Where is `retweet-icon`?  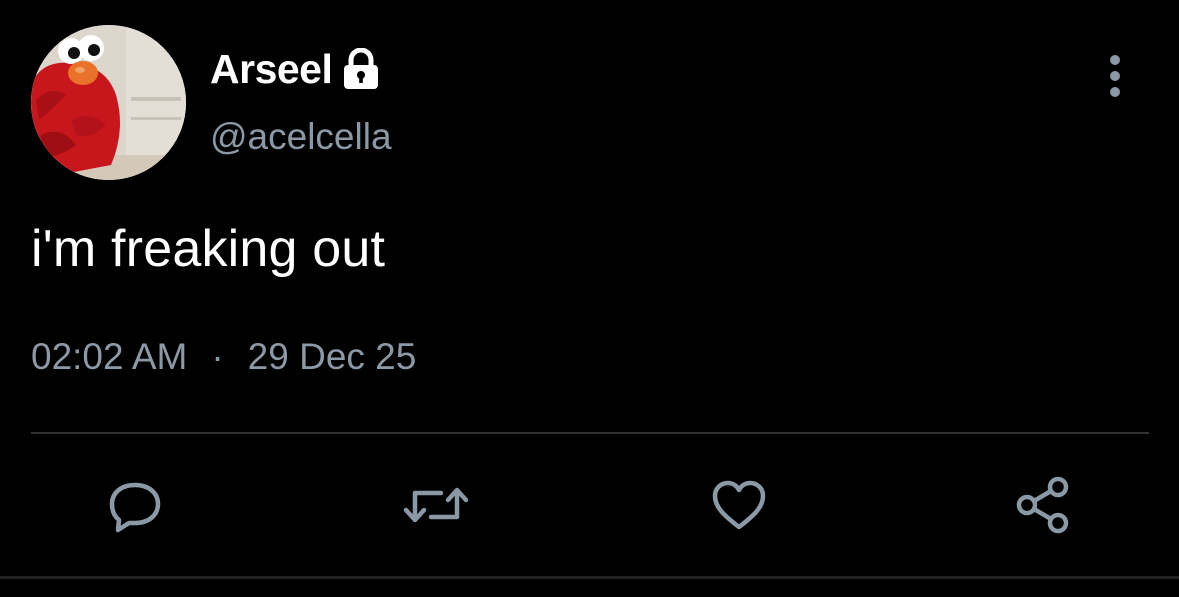
retweet-icon is located at coordinates (436, 505).